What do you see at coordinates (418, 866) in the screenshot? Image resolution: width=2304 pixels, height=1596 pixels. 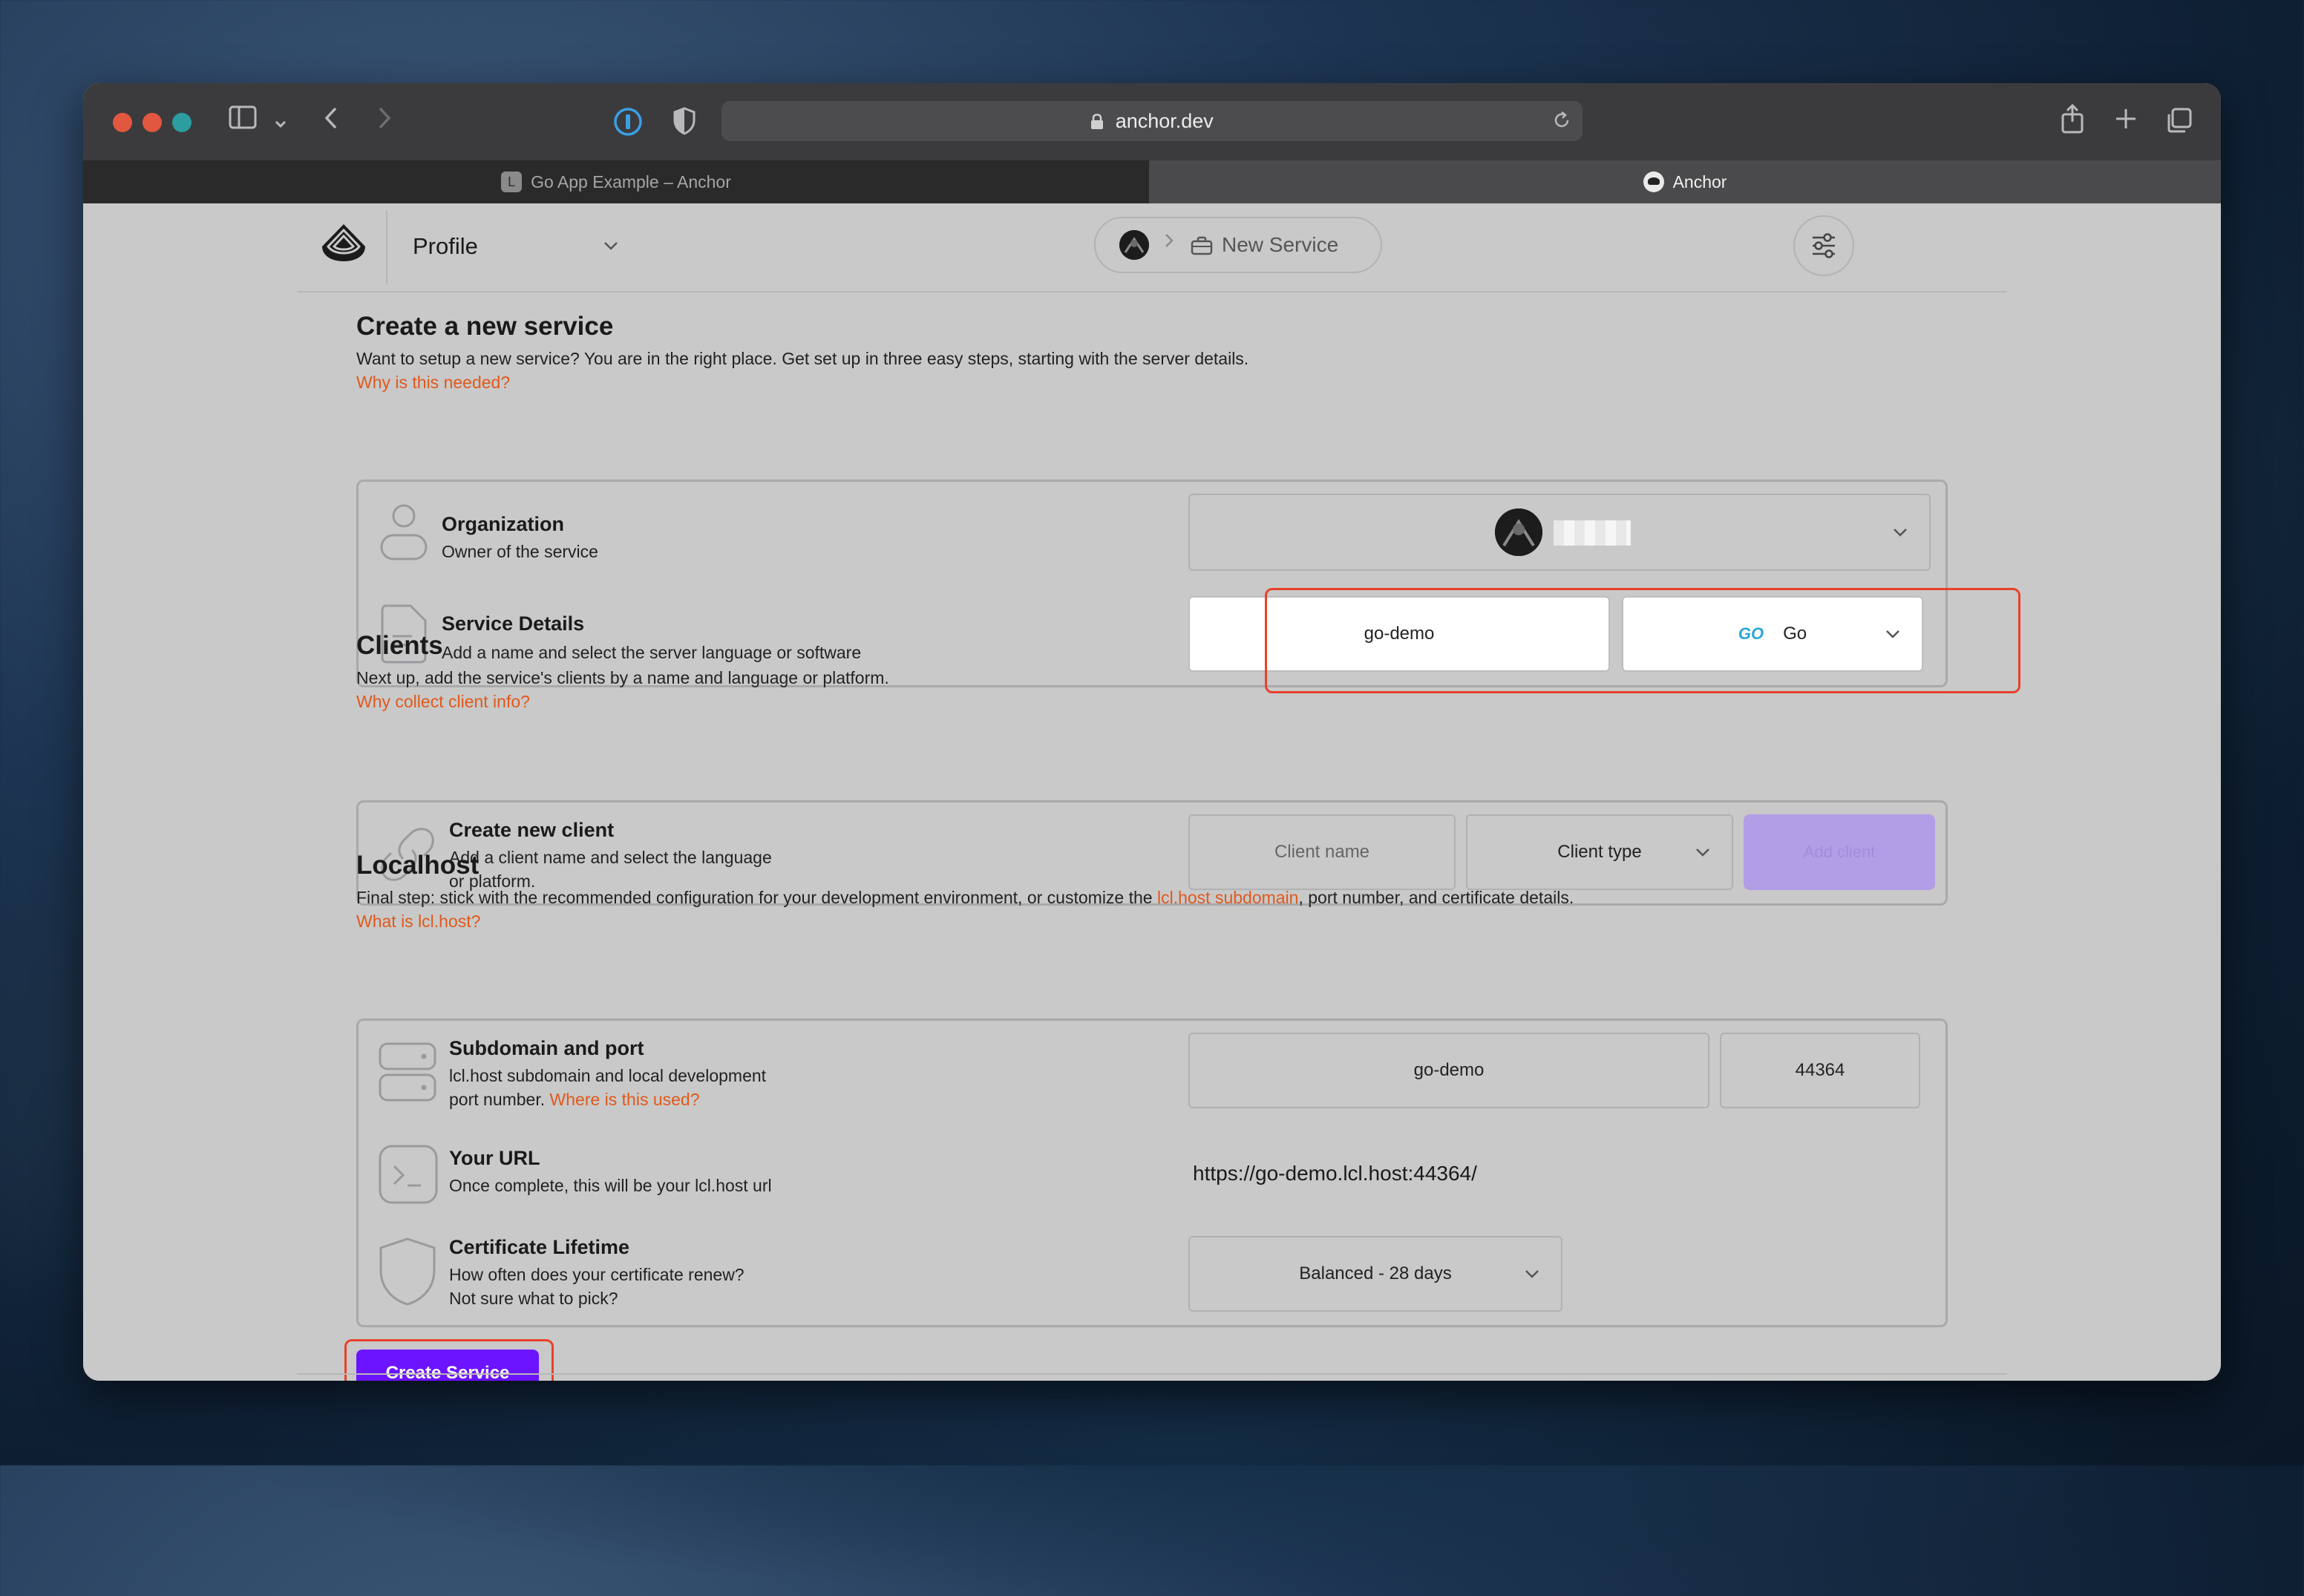 I see `localhost-section-title: Localhost` at bounding box center [418, 866].